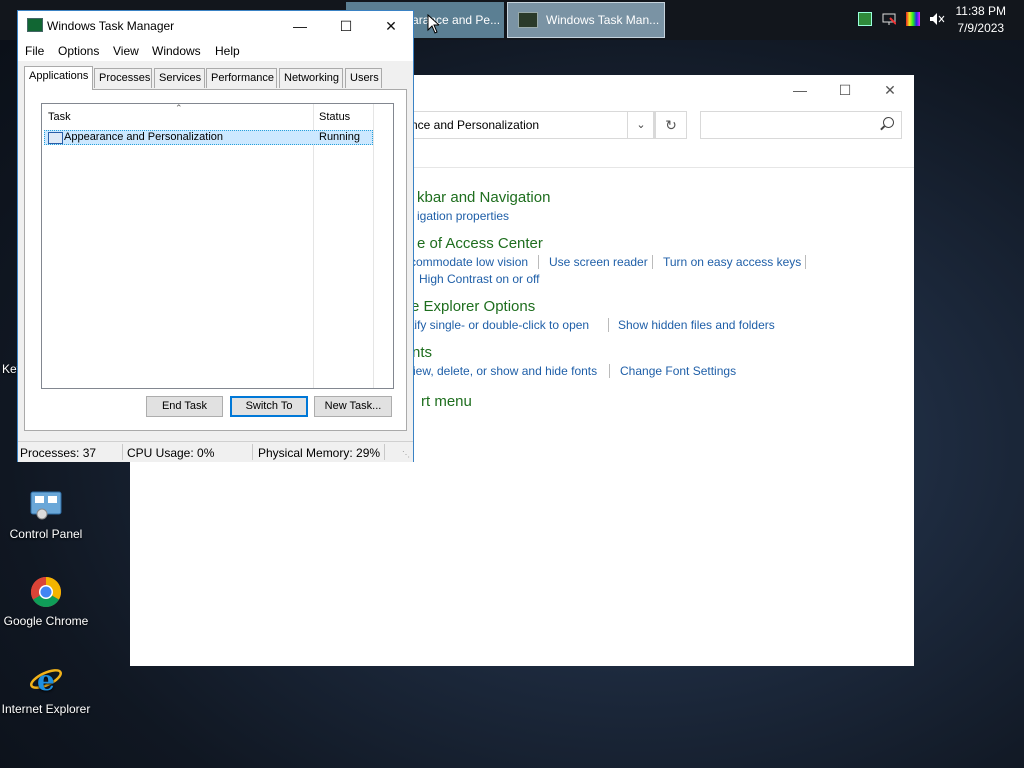  Describe the element at coordinates (641, 125) in the screenshot. I see `chevron-down-icon: ⌄` at that location.